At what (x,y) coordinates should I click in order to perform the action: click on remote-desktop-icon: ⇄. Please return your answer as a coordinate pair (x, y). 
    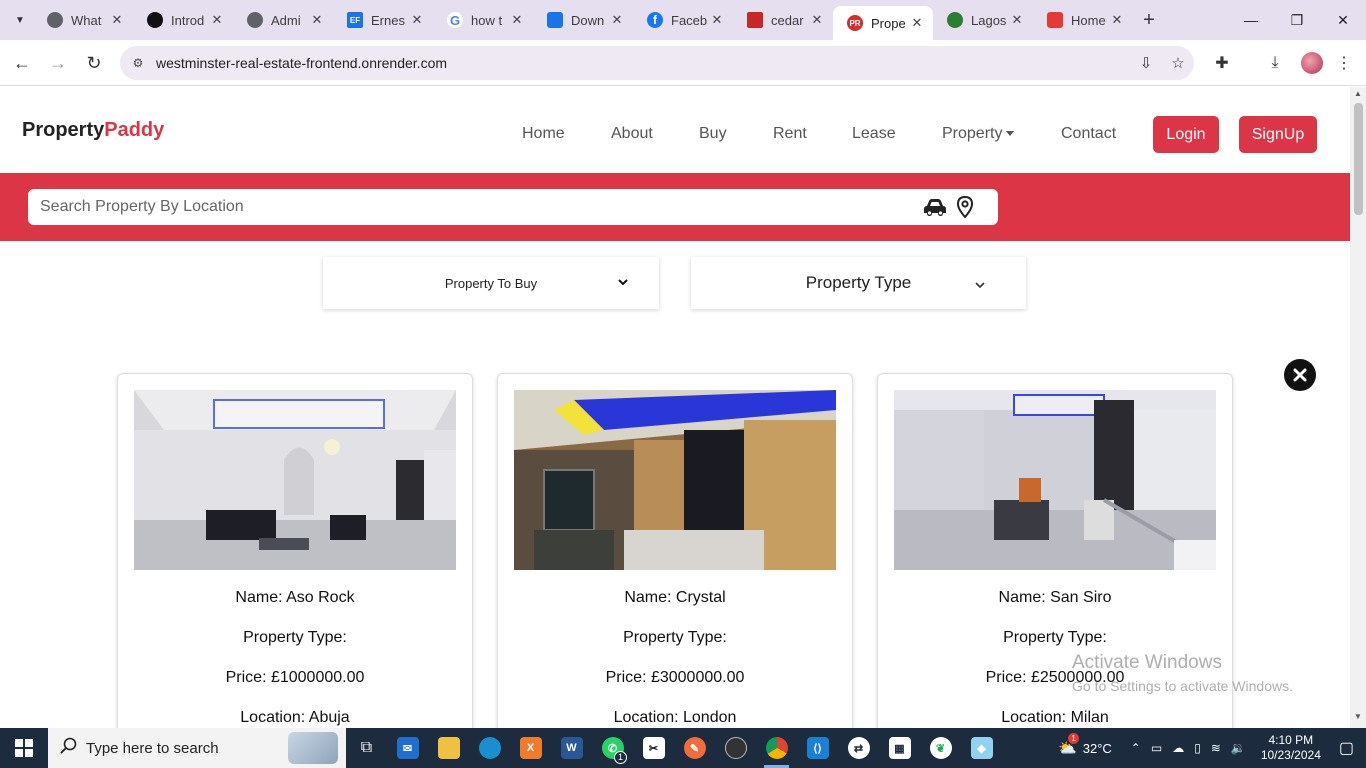
    Looking at the image, I should click on (858, 748).